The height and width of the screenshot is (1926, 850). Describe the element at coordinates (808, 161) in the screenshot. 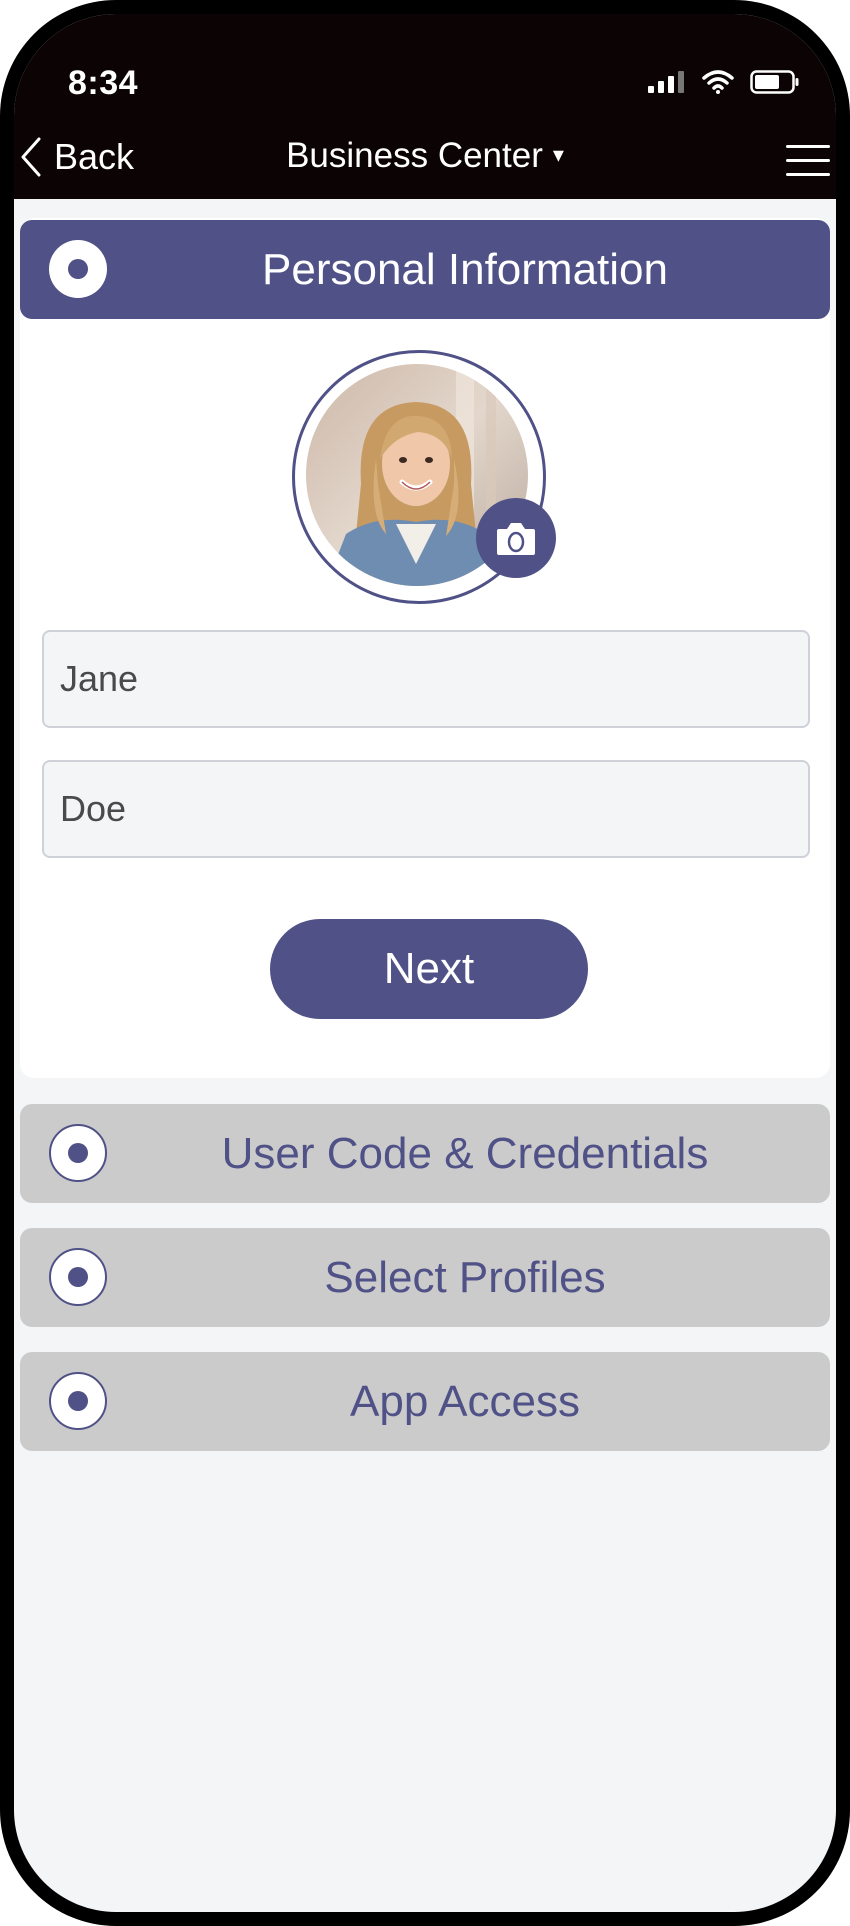

I see `hamburger-menu-icon` at that location.